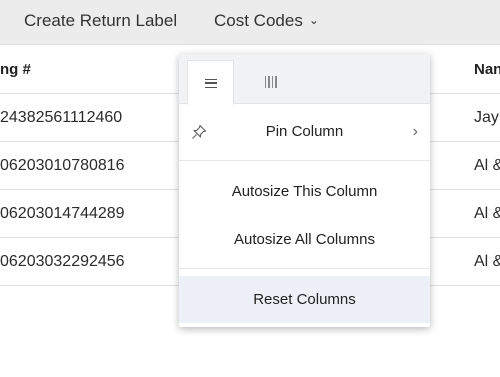 This screenshot has width=500, height=377. I want to click on create-return-label-text: Create Return Label, so click(101, 20).